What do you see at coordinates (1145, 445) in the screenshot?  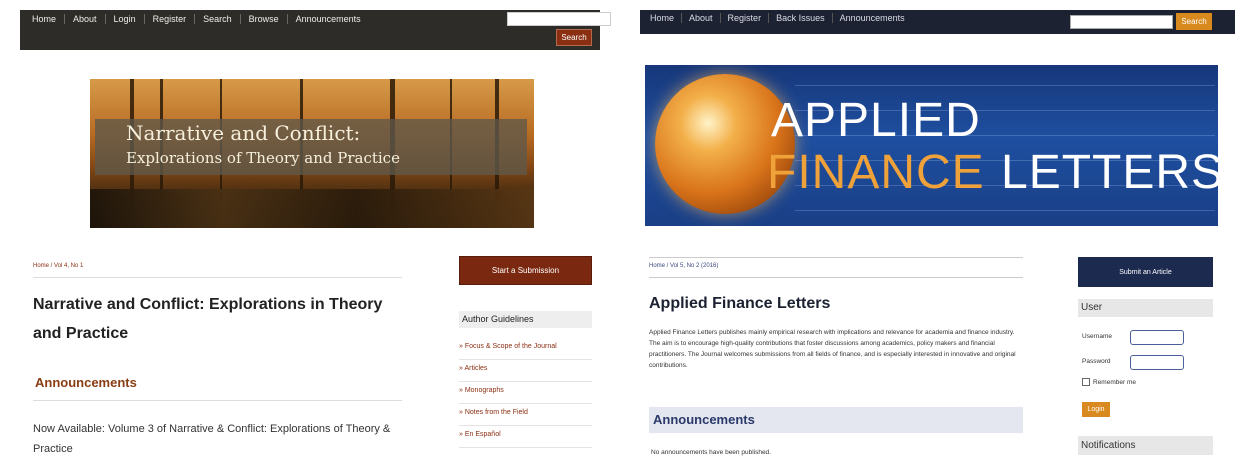 I see `notifications-heading: Notifications` at bounding box center [1145, 445].